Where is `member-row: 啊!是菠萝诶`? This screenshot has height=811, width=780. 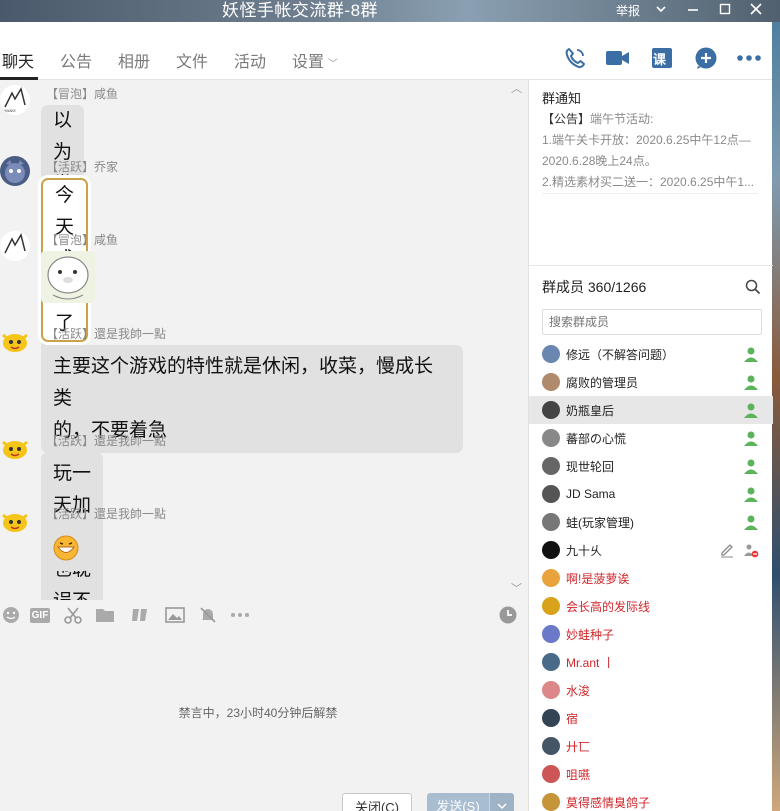 member-row: 啊!是菠萝诶 is located at coordinates (651, 578).